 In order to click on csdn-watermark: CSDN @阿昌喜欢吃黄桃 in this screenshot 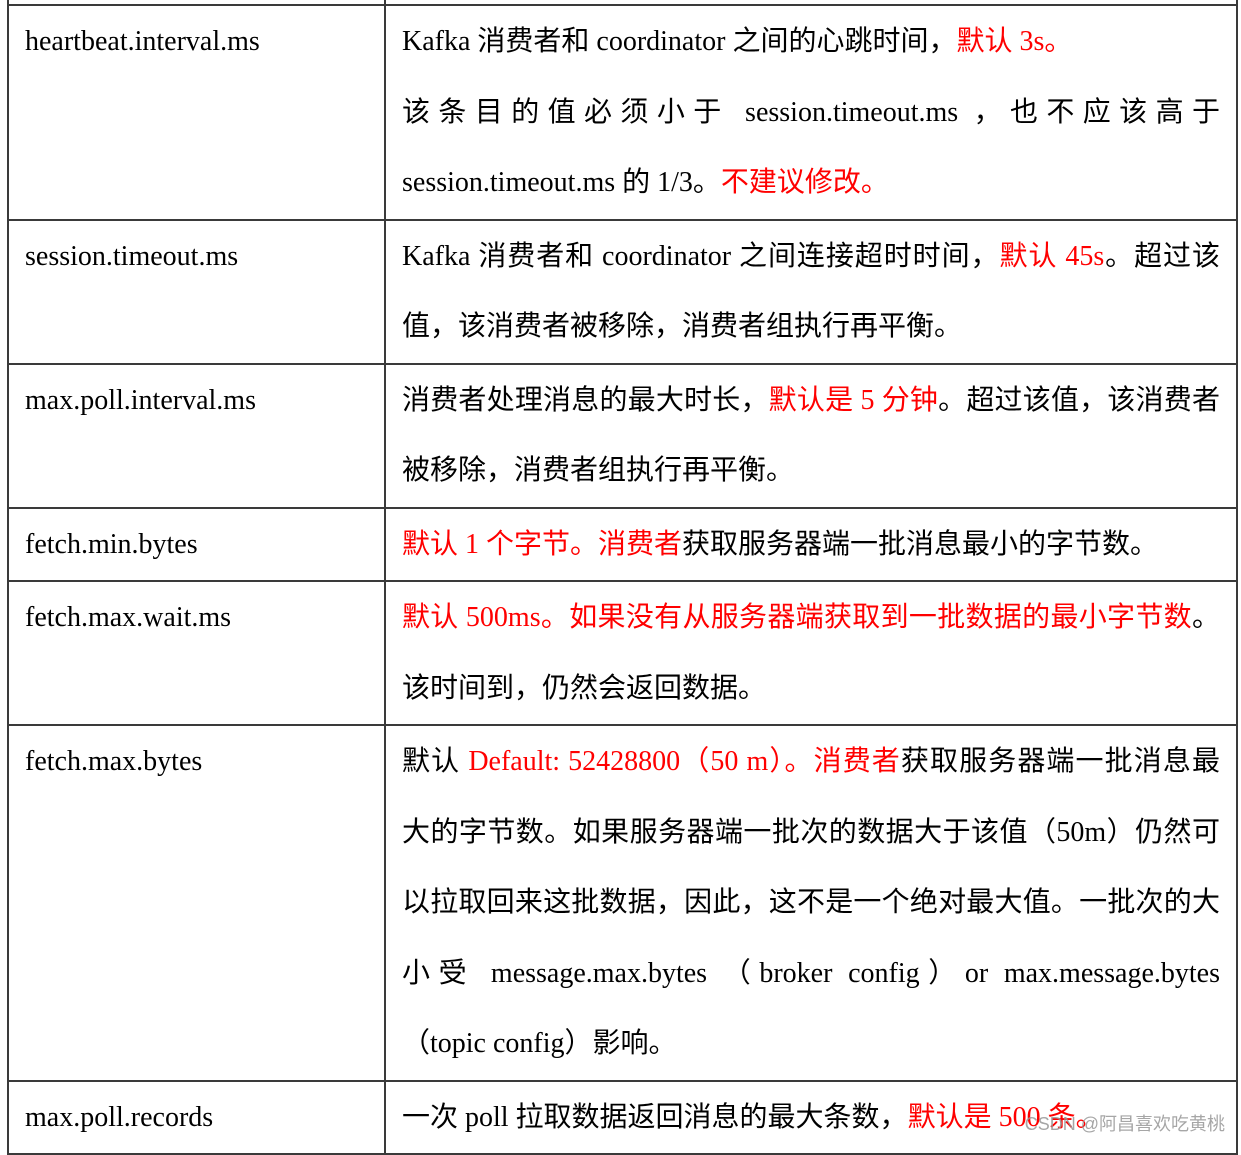, I will do `click(1124, 1124)`.